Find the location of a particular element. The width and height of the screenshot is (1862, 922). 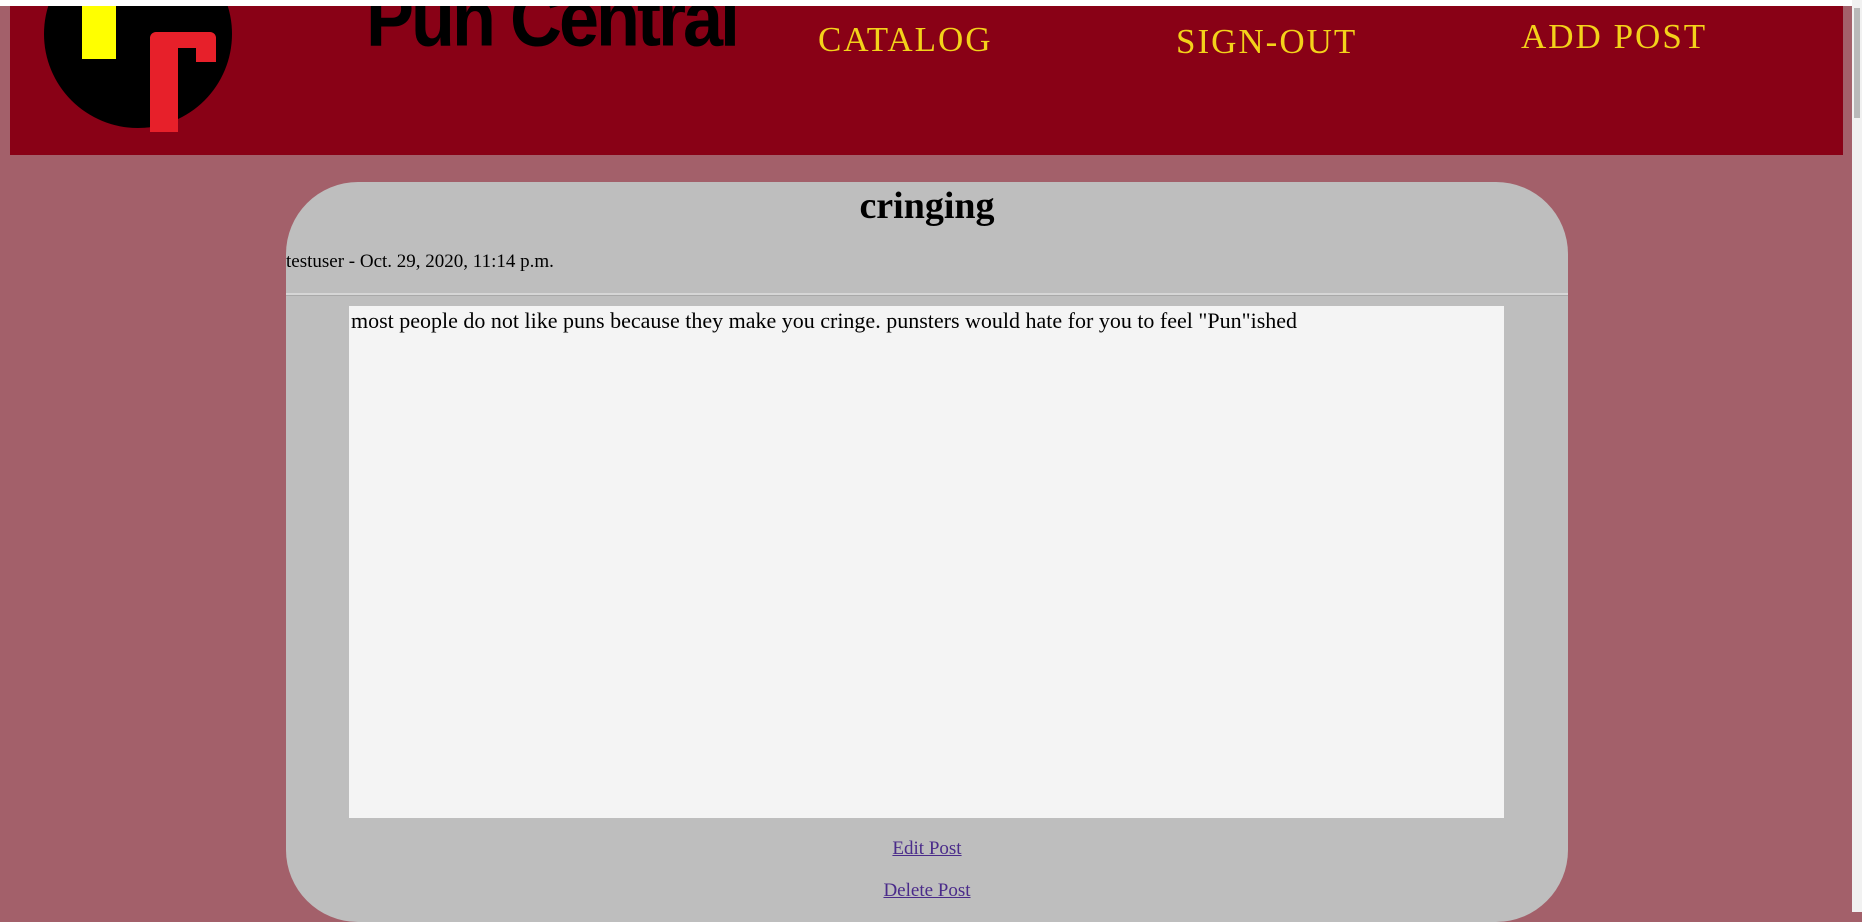

scrollbar-thumb is located at coordinates (1857, 63).